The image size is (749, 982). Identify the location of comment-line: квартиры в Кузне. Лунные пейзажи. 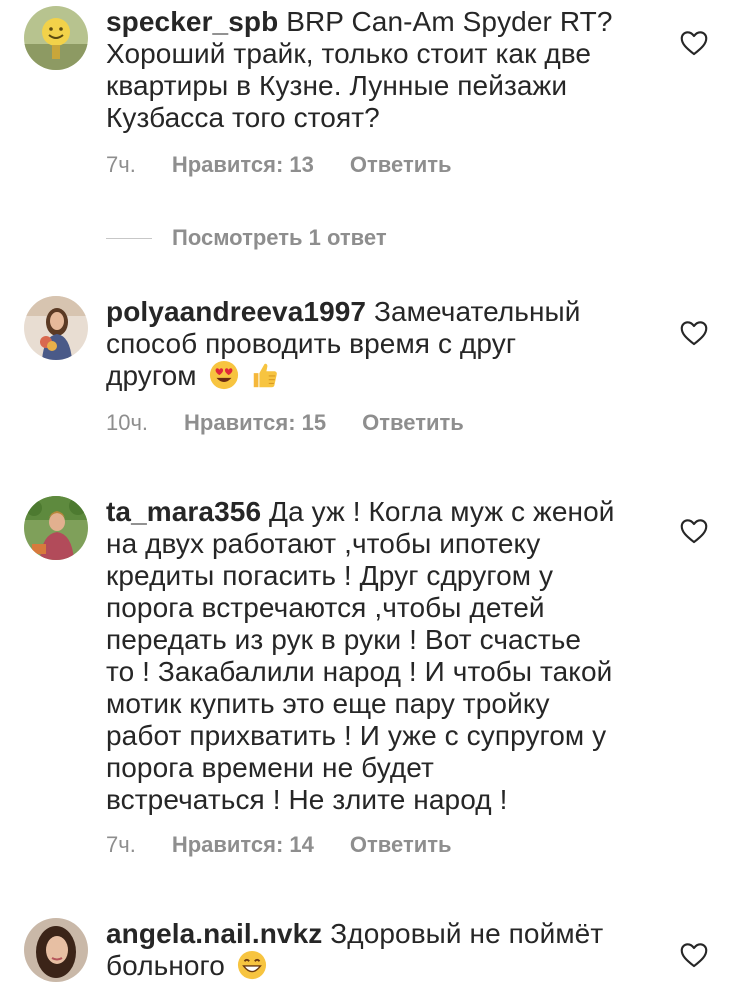
(337, 85).